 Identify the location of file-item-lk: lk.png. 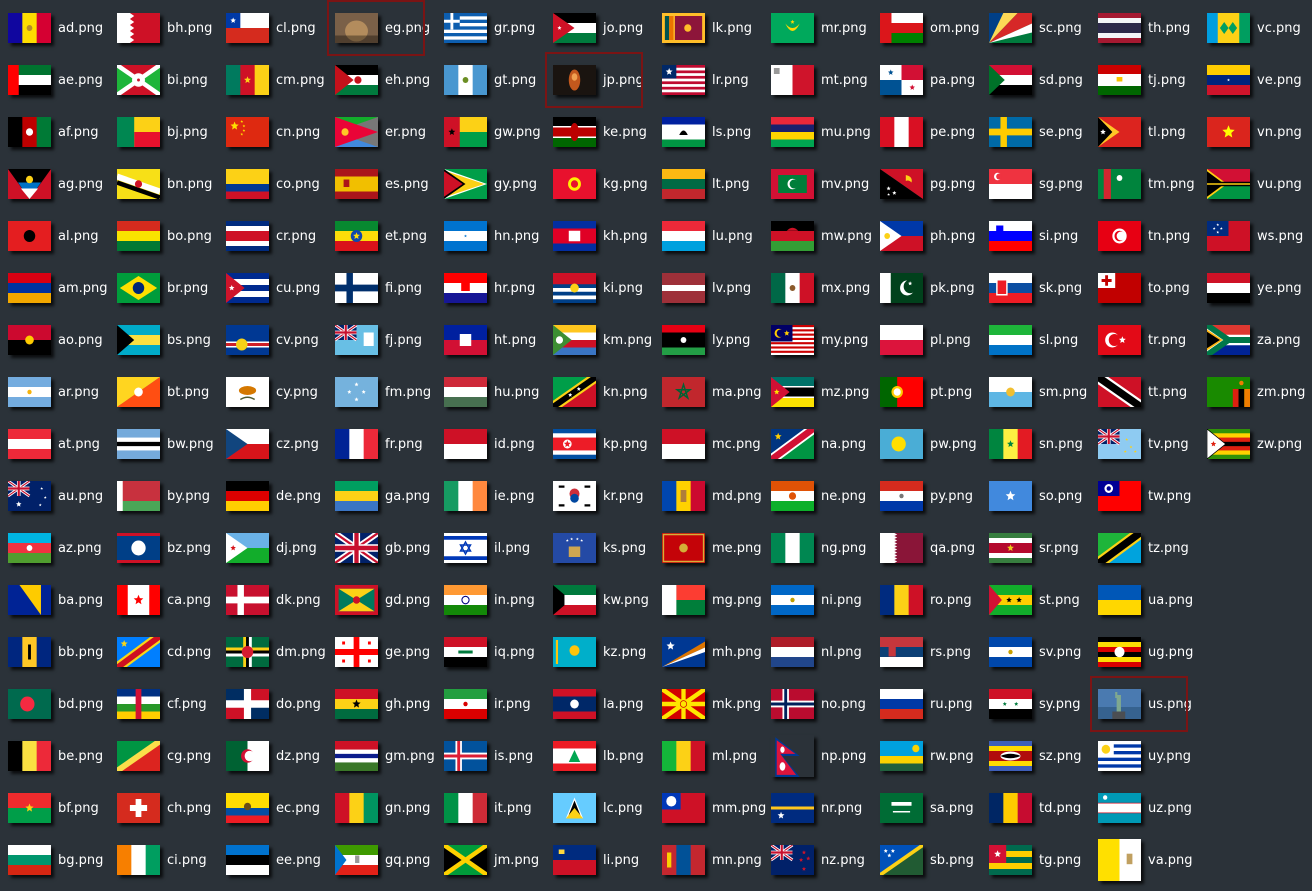
(712, 28).